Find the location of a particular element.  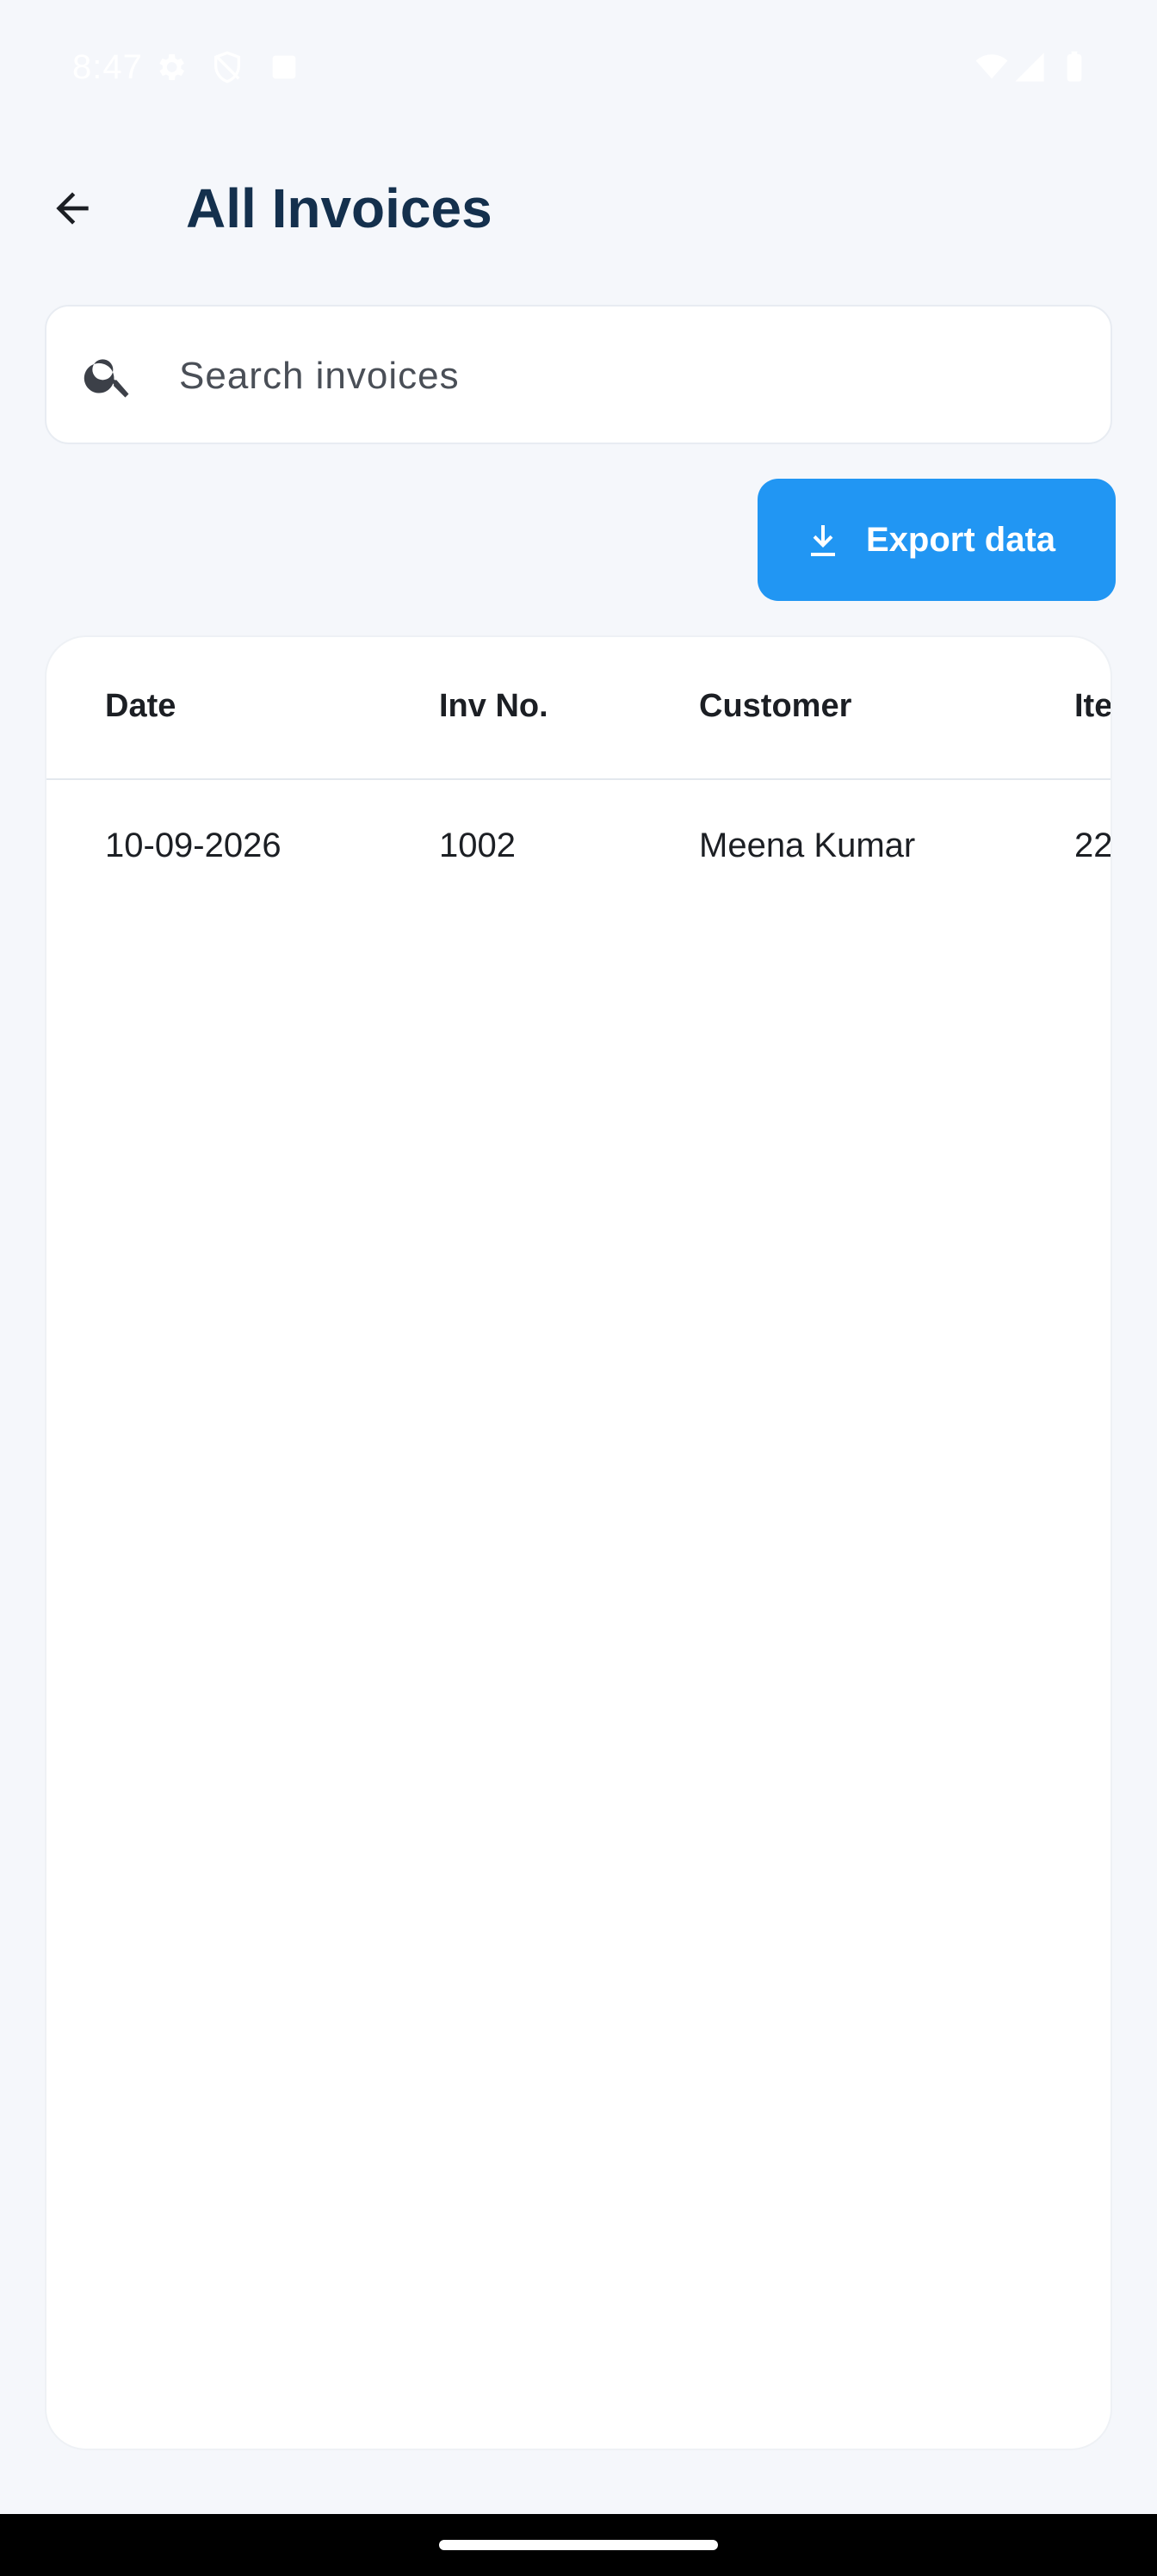

wifi-icon is located at coordinates (992, 66).